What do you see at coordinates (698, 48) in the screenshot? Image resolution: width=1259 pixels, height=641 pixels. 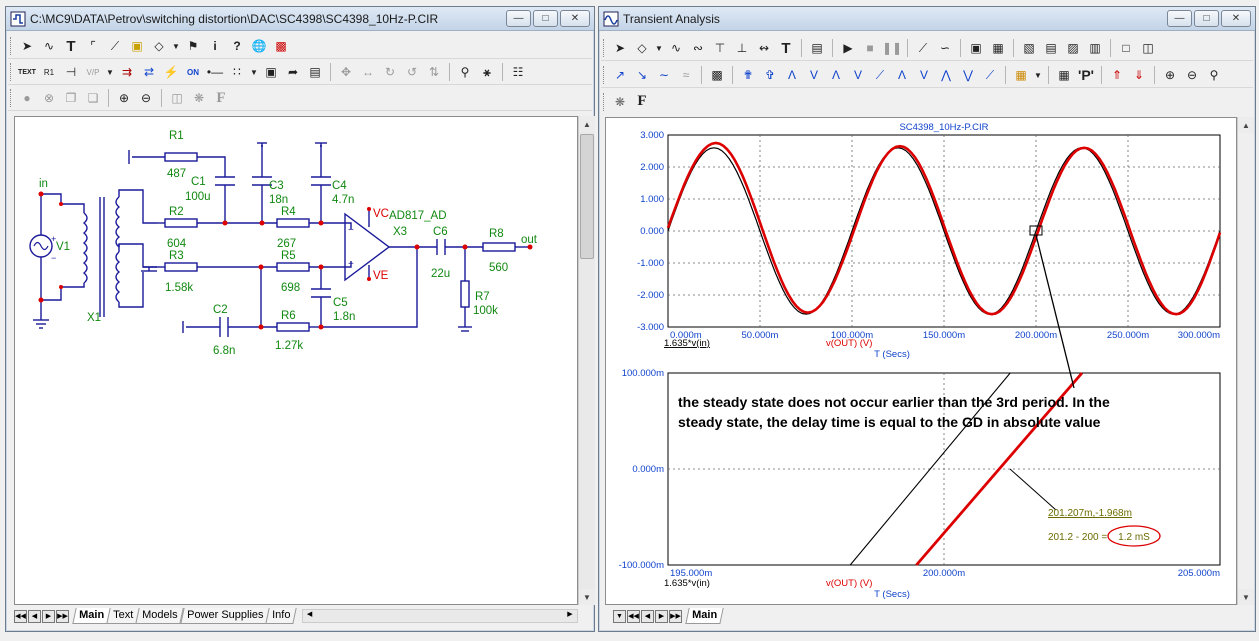 I see `point-tag-icon: ∾` at bounding box center [698, 48].